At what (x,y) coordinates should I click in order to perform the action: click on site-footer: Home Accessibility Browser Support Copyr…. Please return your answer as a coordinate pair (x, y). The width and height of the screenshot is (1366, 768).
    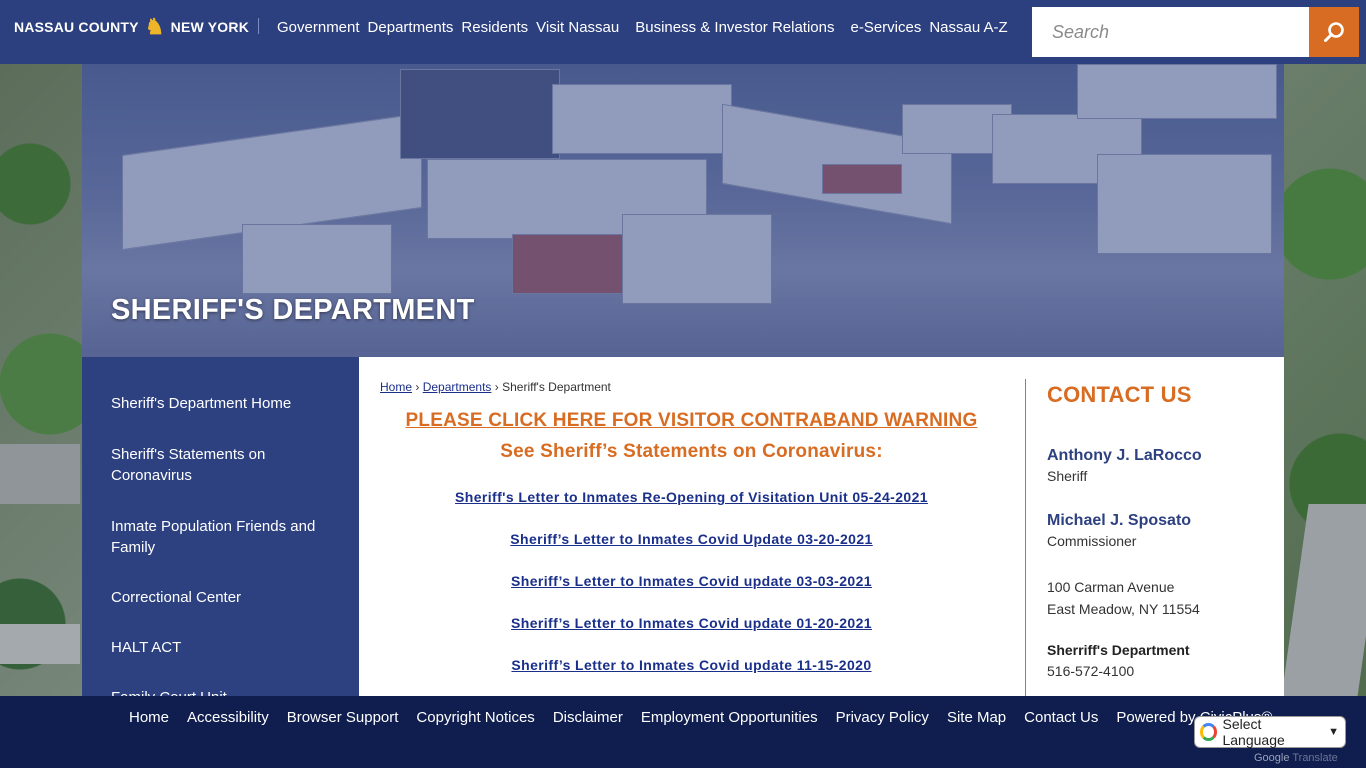
    Looking at the image, I should click on (683, 732).